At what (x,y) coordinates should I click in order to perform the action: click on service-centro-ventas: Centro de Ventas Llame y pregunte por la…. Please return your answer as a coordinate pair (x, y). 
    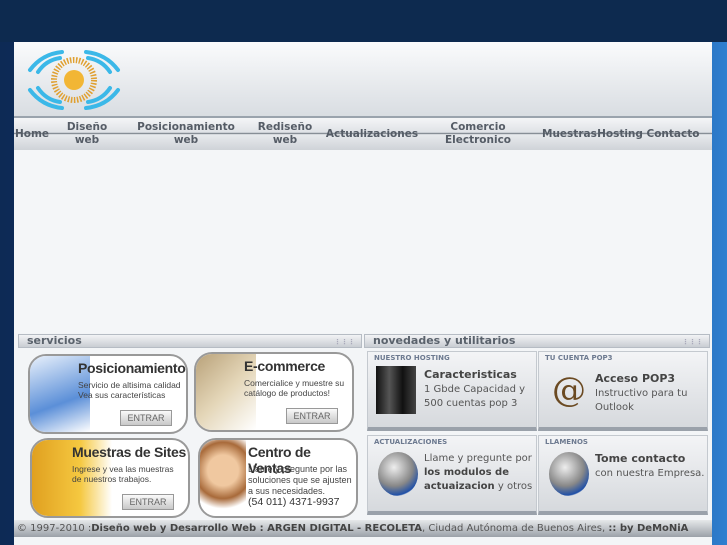
    Looking at the image, I should click on (278, 478).